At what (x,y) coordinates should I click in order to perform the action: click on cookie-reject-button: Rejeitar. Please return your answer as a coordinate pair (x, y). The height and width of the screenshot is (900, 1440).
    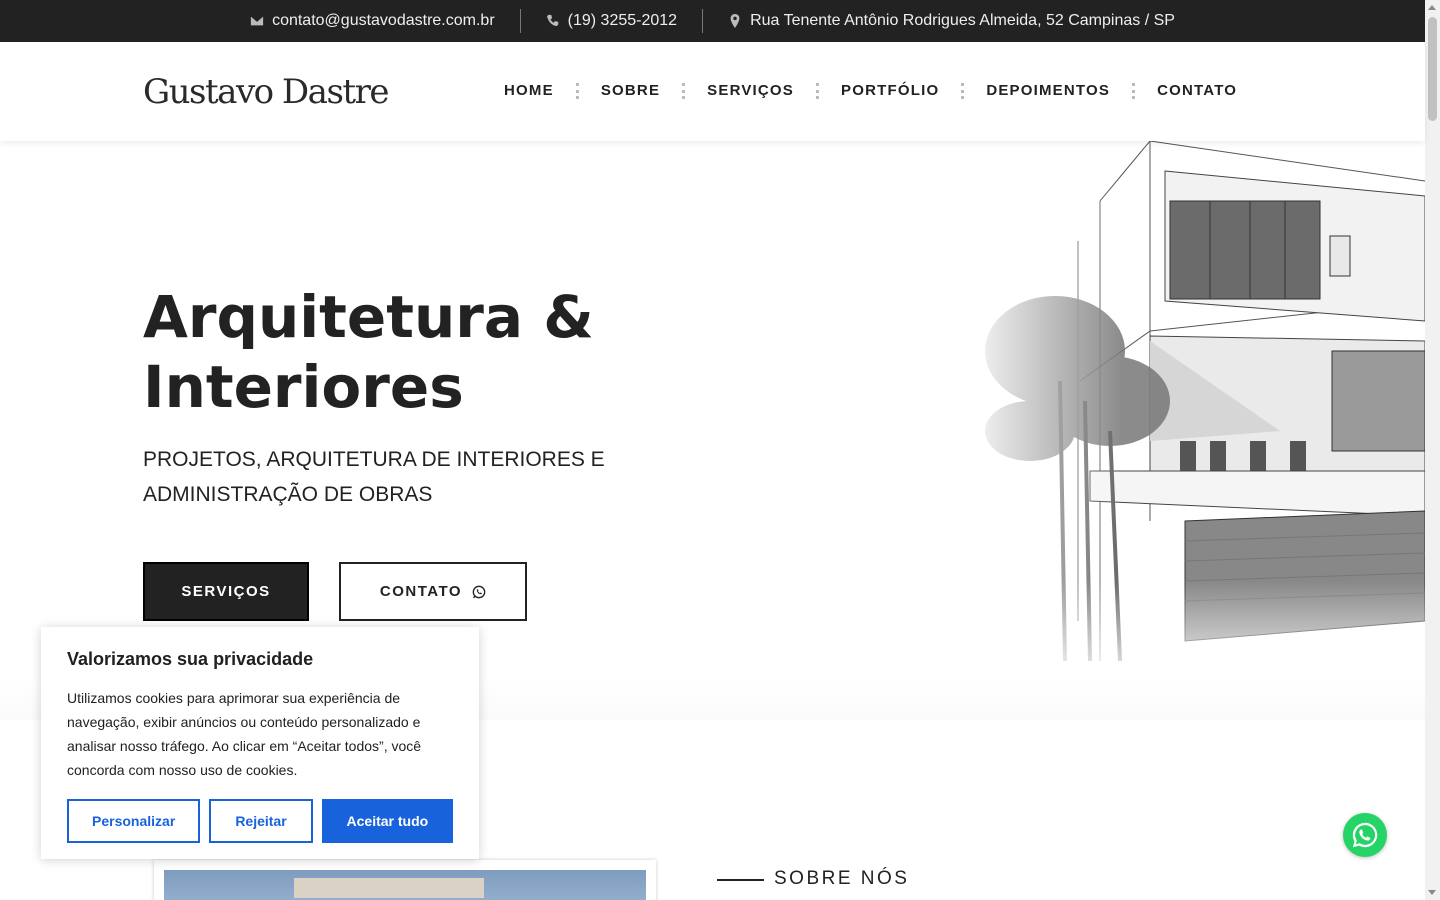
    Looking at the image, I should click on (261, 821).